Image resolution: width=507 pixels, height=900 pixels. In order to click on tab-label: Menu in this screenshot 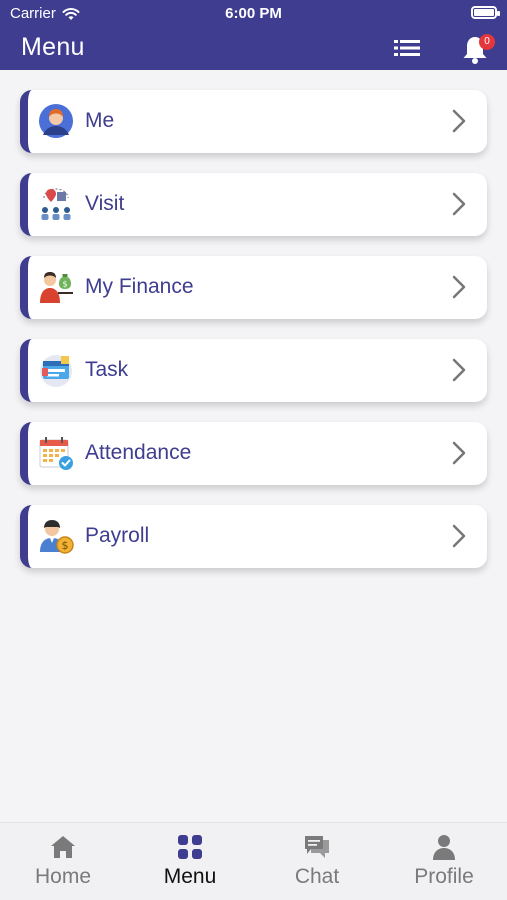, I will do `click(190, 876)`.